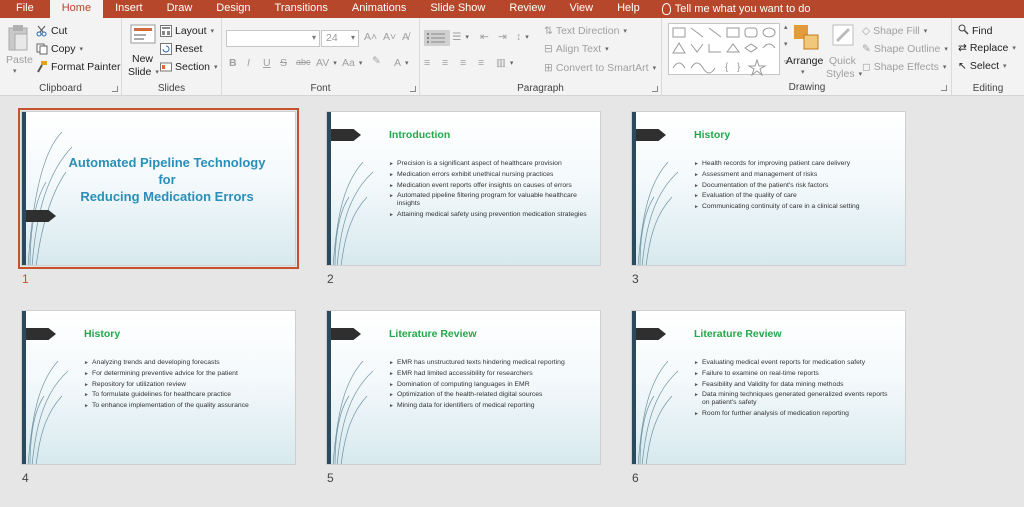  Describe the element at coordinates (975, 31) in the screenshot. I see `find-button: Find` at that location.